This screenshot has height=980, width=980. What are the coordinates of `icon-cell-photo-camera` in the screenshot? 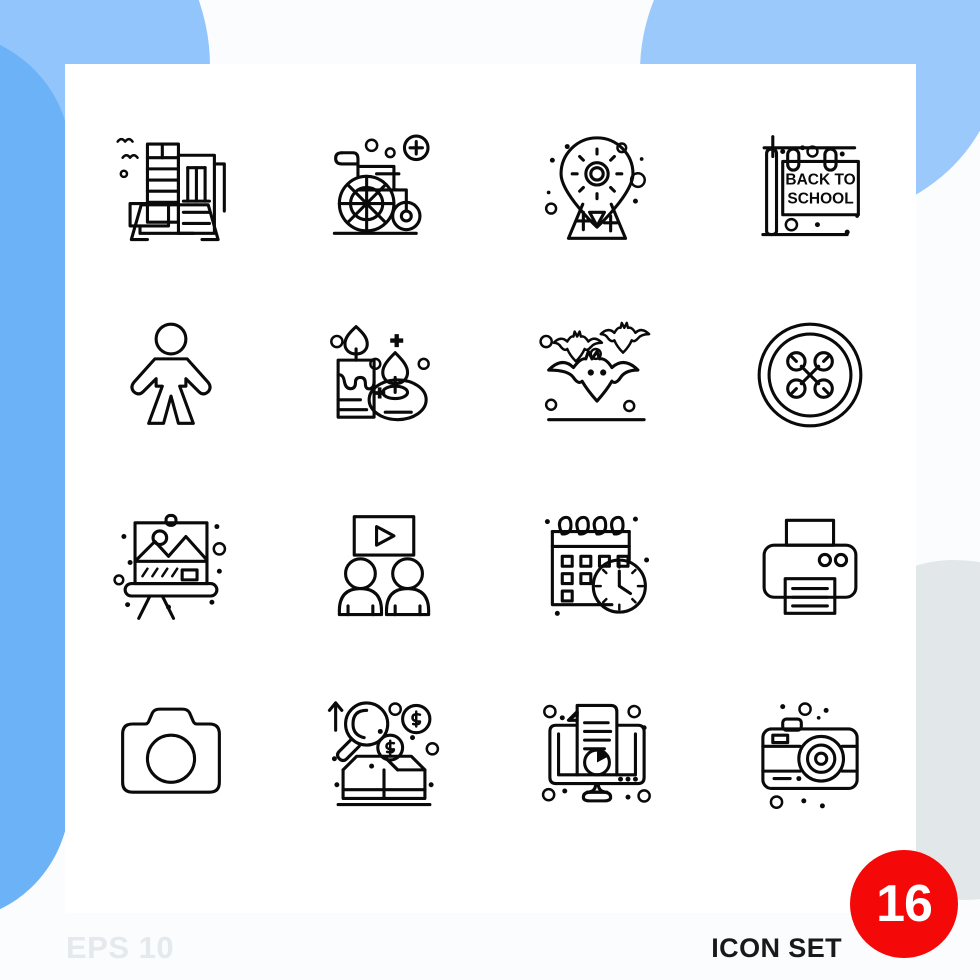 It's located at (809, 755).